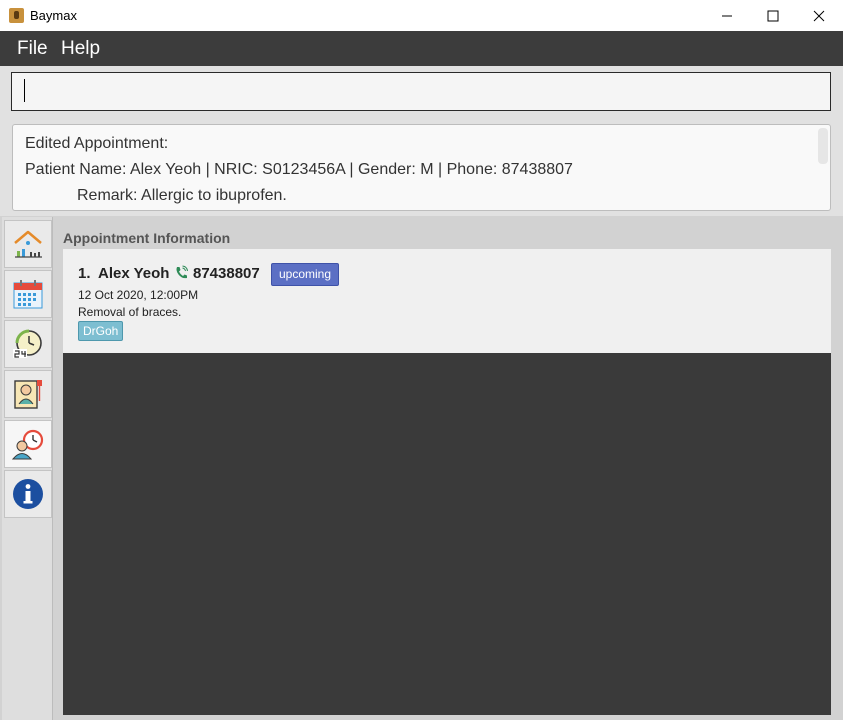  I want to click on text-caret, so click(24, 90).